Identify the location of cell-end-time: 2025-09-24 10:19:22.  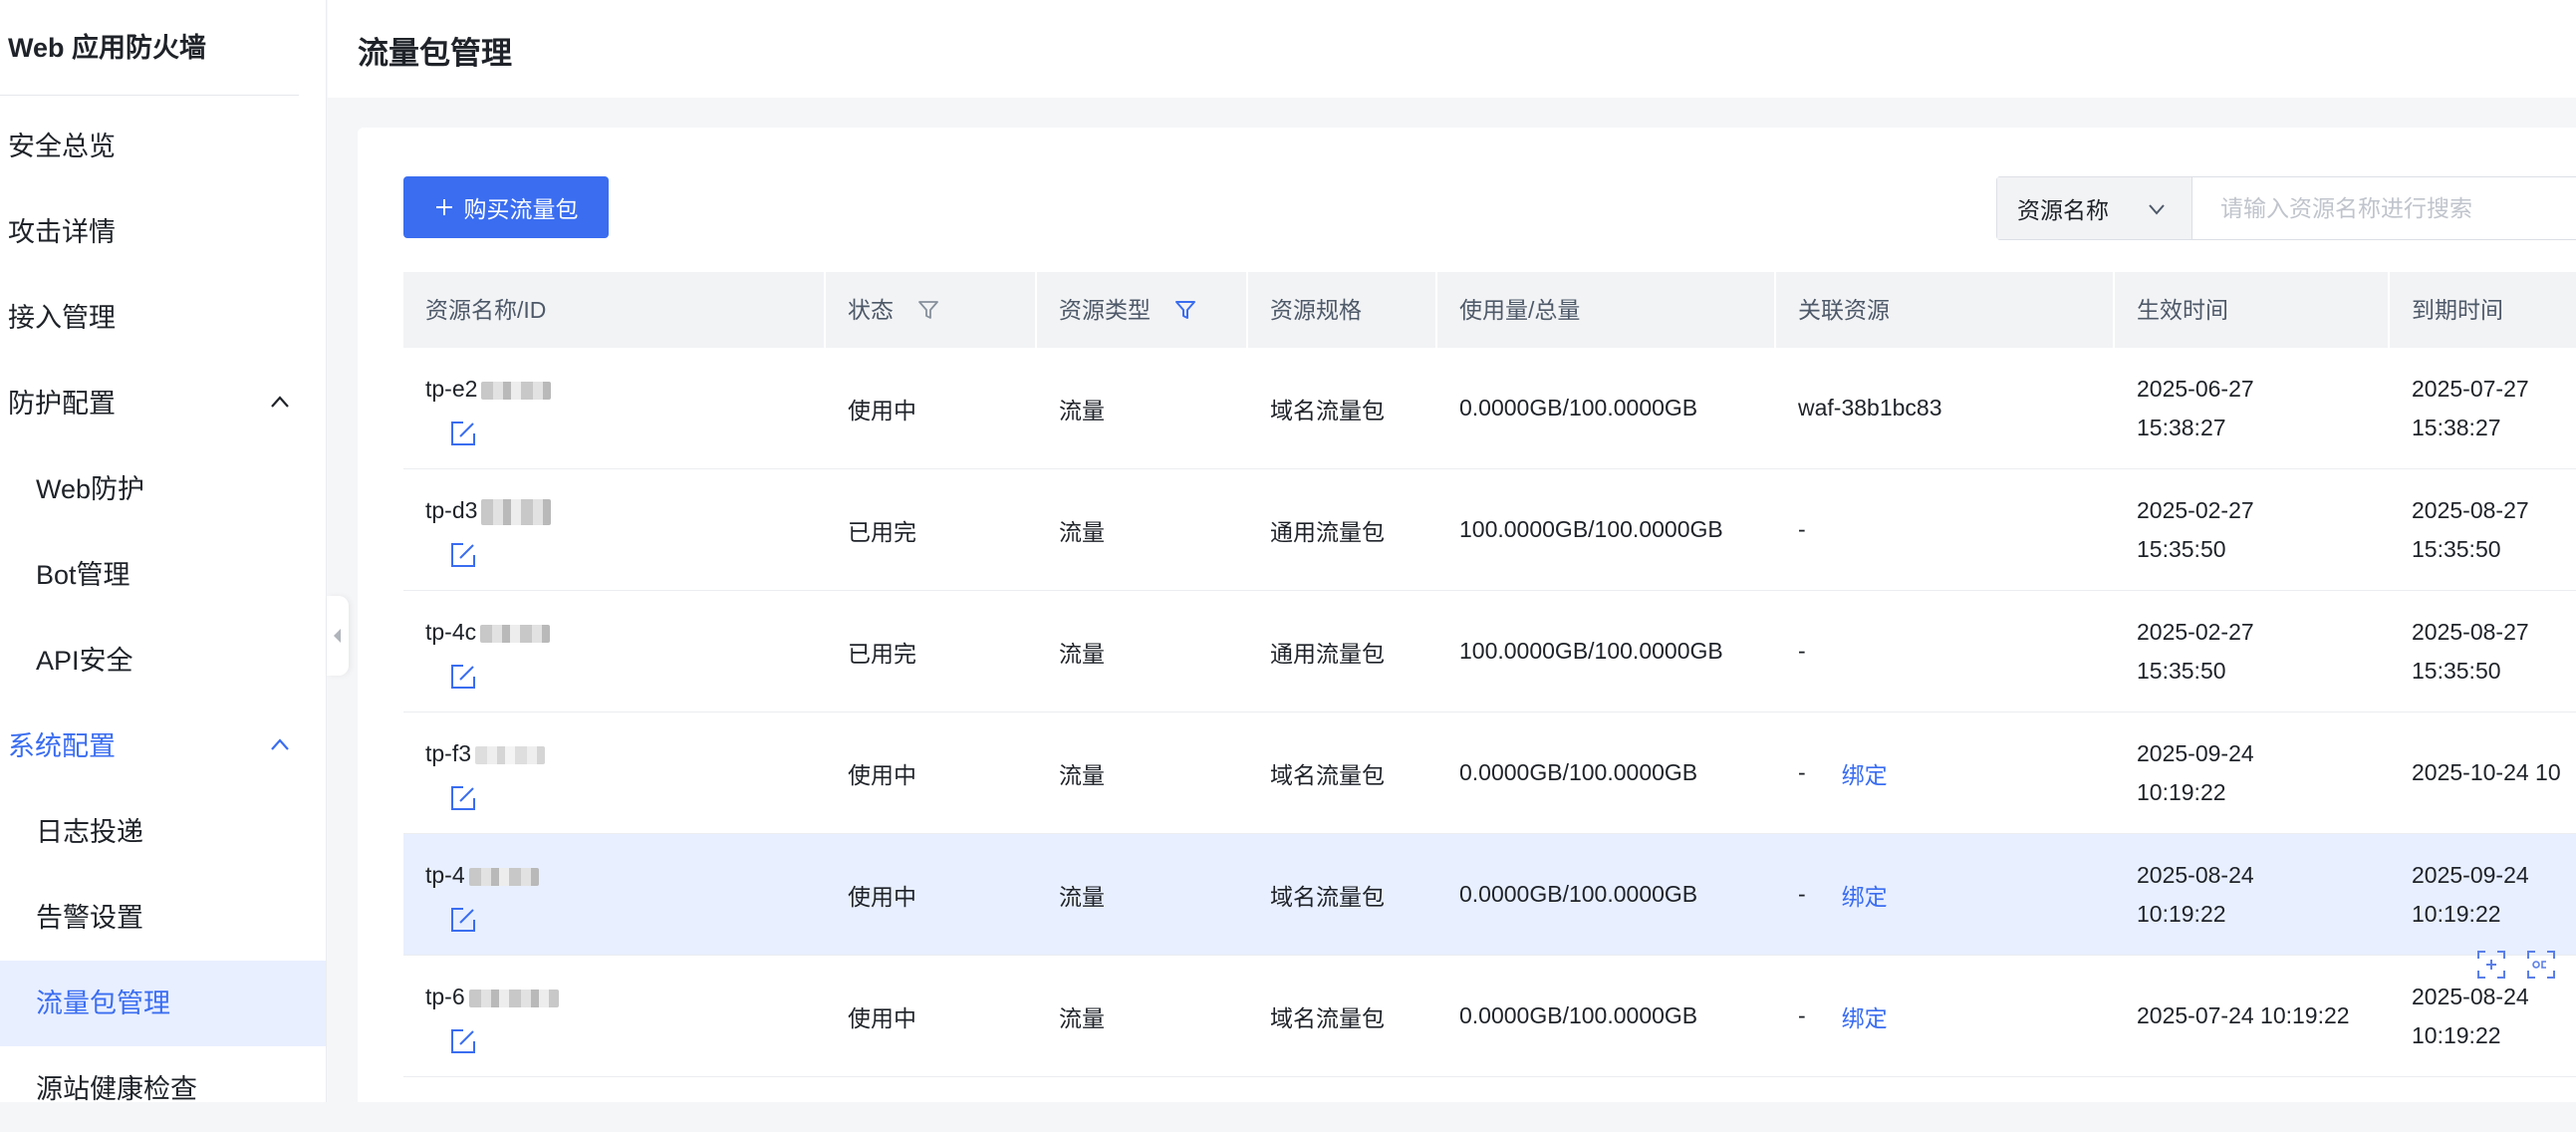
(2470, 894).